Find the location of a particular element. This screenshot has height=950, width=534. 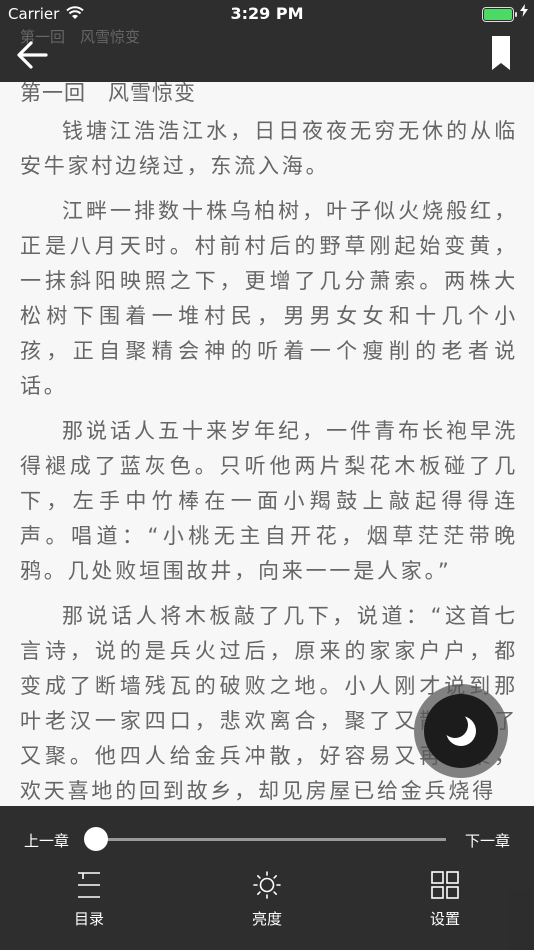

menu-list-icon is located at coordinates (89, 885).